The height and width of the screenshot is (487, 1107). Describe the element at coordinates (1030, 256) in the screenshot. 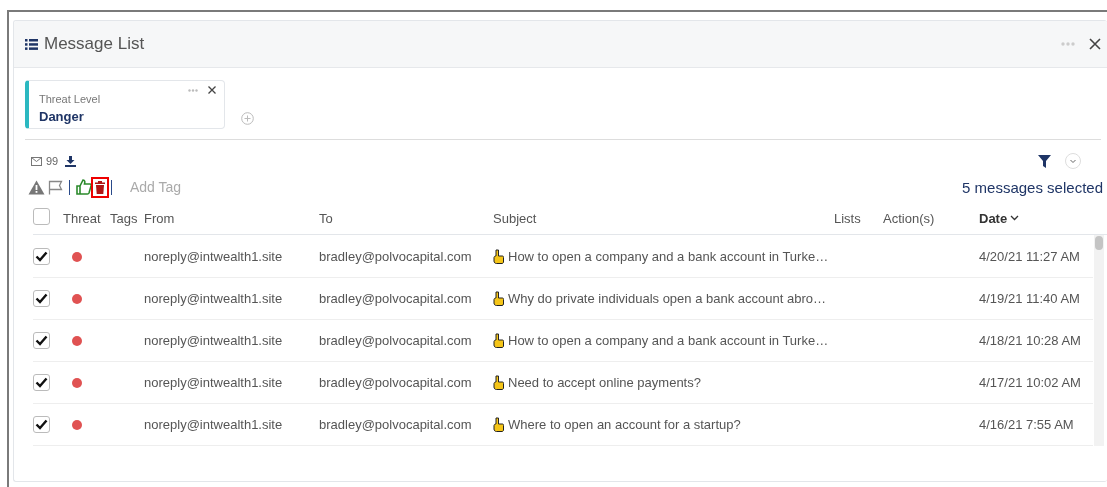

I see `date: 4/20/21 11:27 AM` at that location.